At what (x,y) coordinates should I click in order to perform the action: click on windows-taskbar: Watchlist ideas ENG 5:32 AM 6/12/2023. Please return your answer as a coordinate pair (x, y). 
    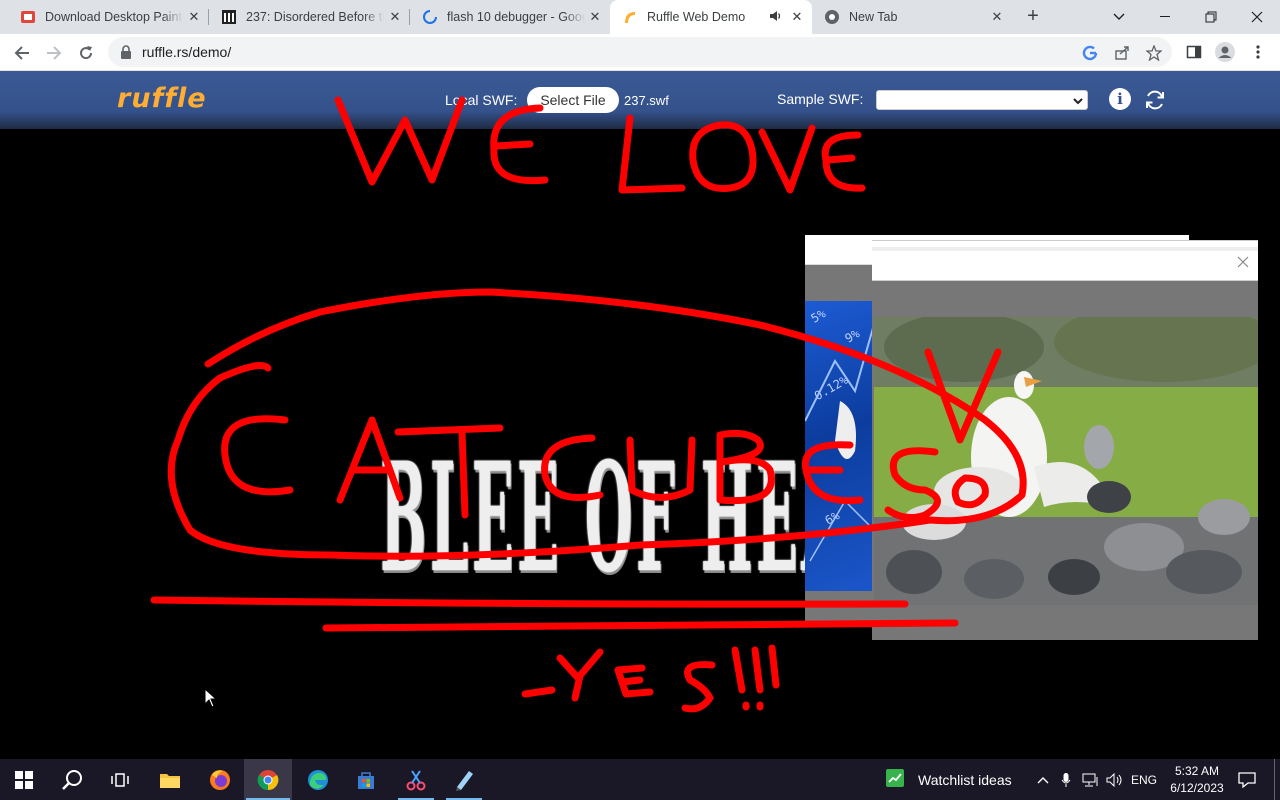
    Looking at the image, I should click on (640, 779).